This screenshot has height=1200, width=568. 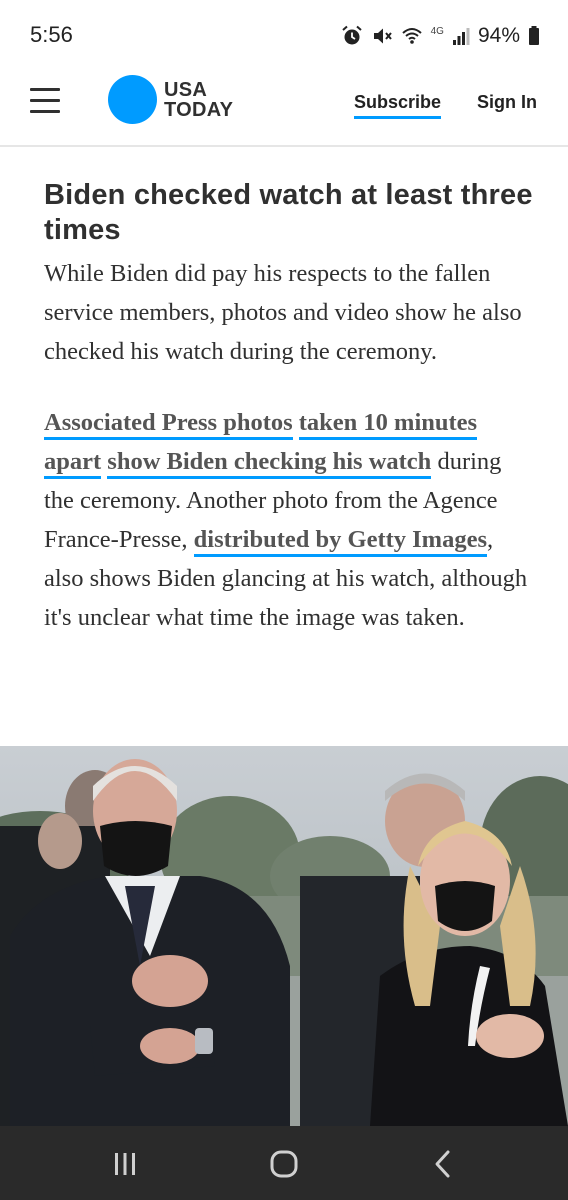 I want to click on status-icons: 4G 94%, so click(x=440, y=36).